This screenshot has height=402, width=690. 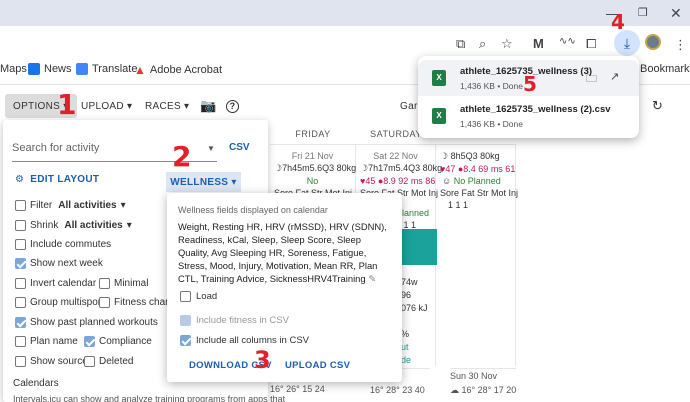 I want to click on restore-icon: ❐, so click(x=643, y=12).